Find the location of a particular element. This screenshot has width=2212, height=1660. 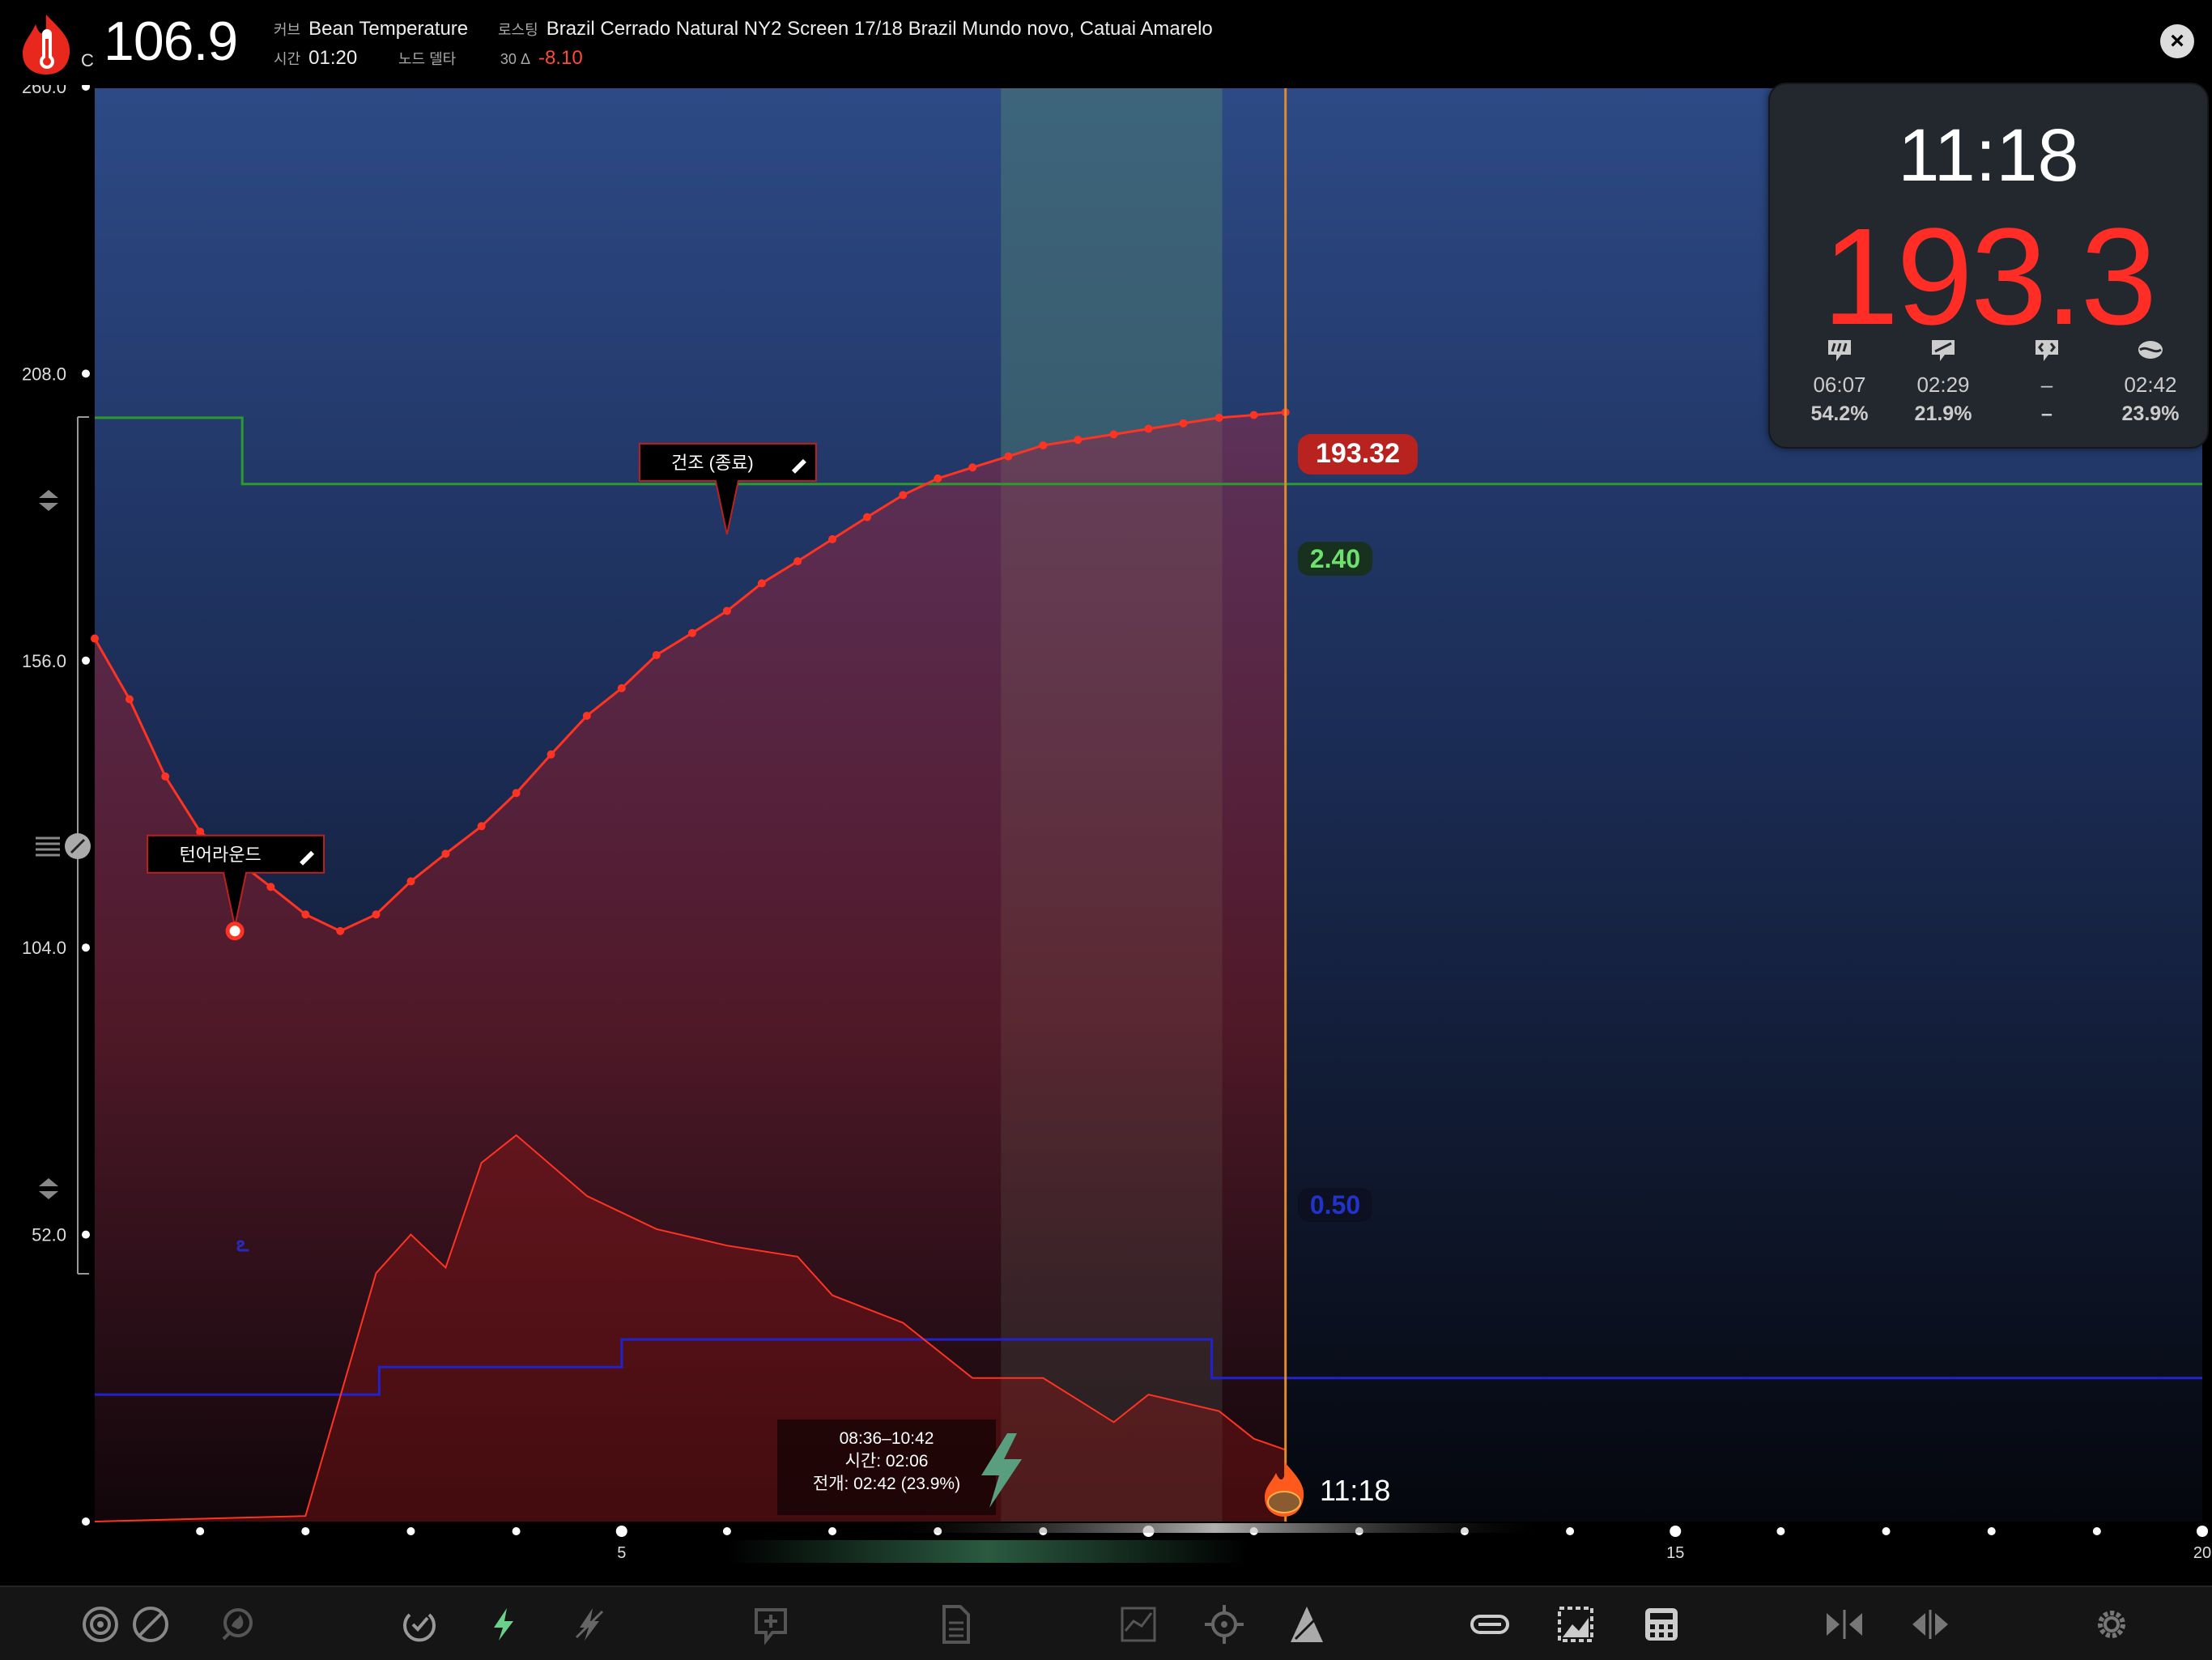

collapse-icon is located at coordinates (1845, 1624).